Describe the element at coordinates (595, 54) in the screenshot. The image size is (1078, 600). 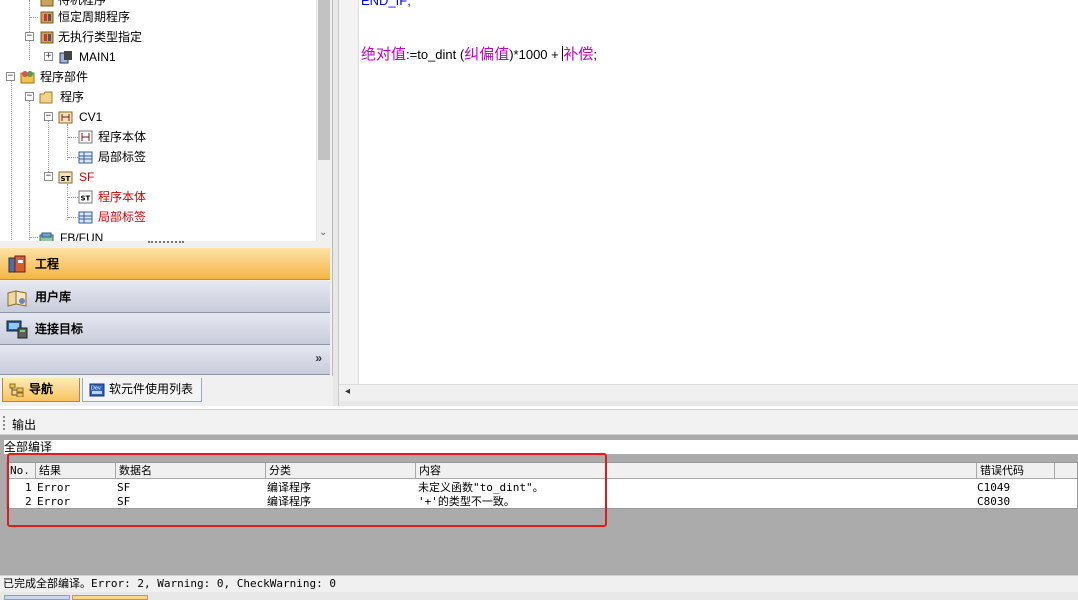
I see `code-terminator: ;` at that location.